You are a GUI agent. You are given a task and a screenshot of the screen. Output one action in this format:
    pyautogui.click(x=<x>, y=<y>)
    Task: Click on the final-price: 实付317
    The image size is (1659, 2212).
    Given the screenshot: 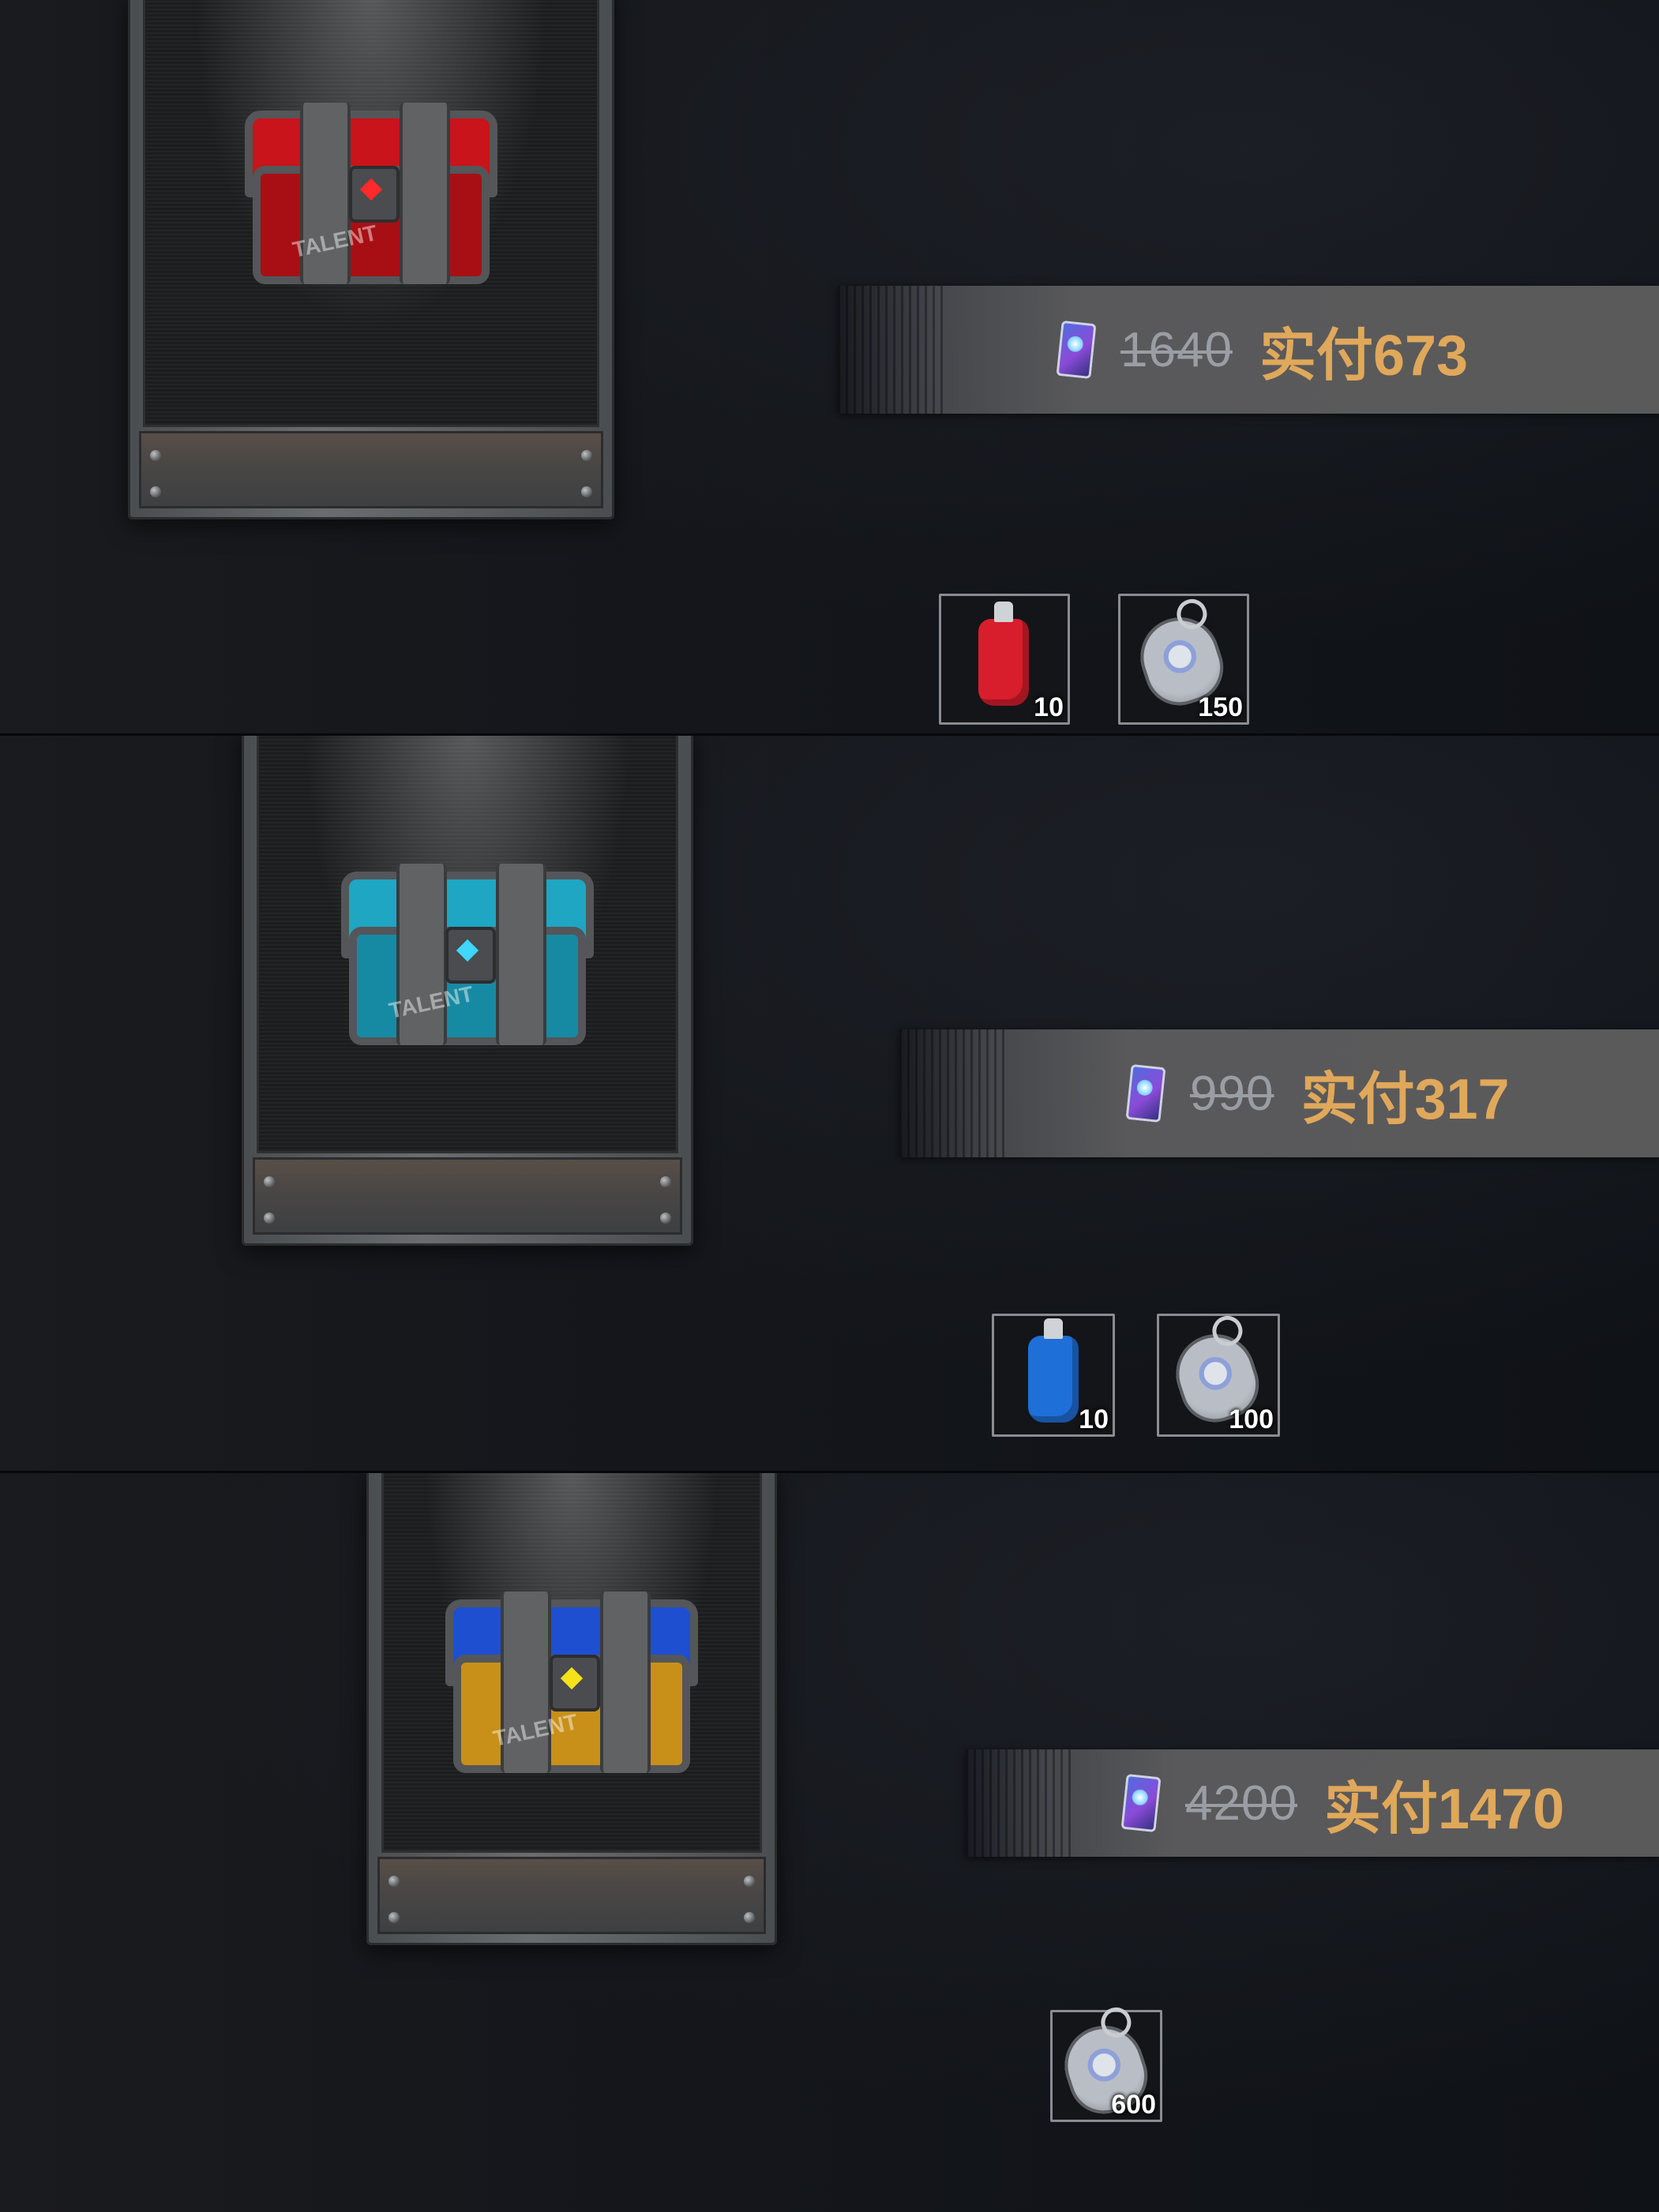 What is the action you would take?
    pyautogui.click(x=1405, y=1099)
    